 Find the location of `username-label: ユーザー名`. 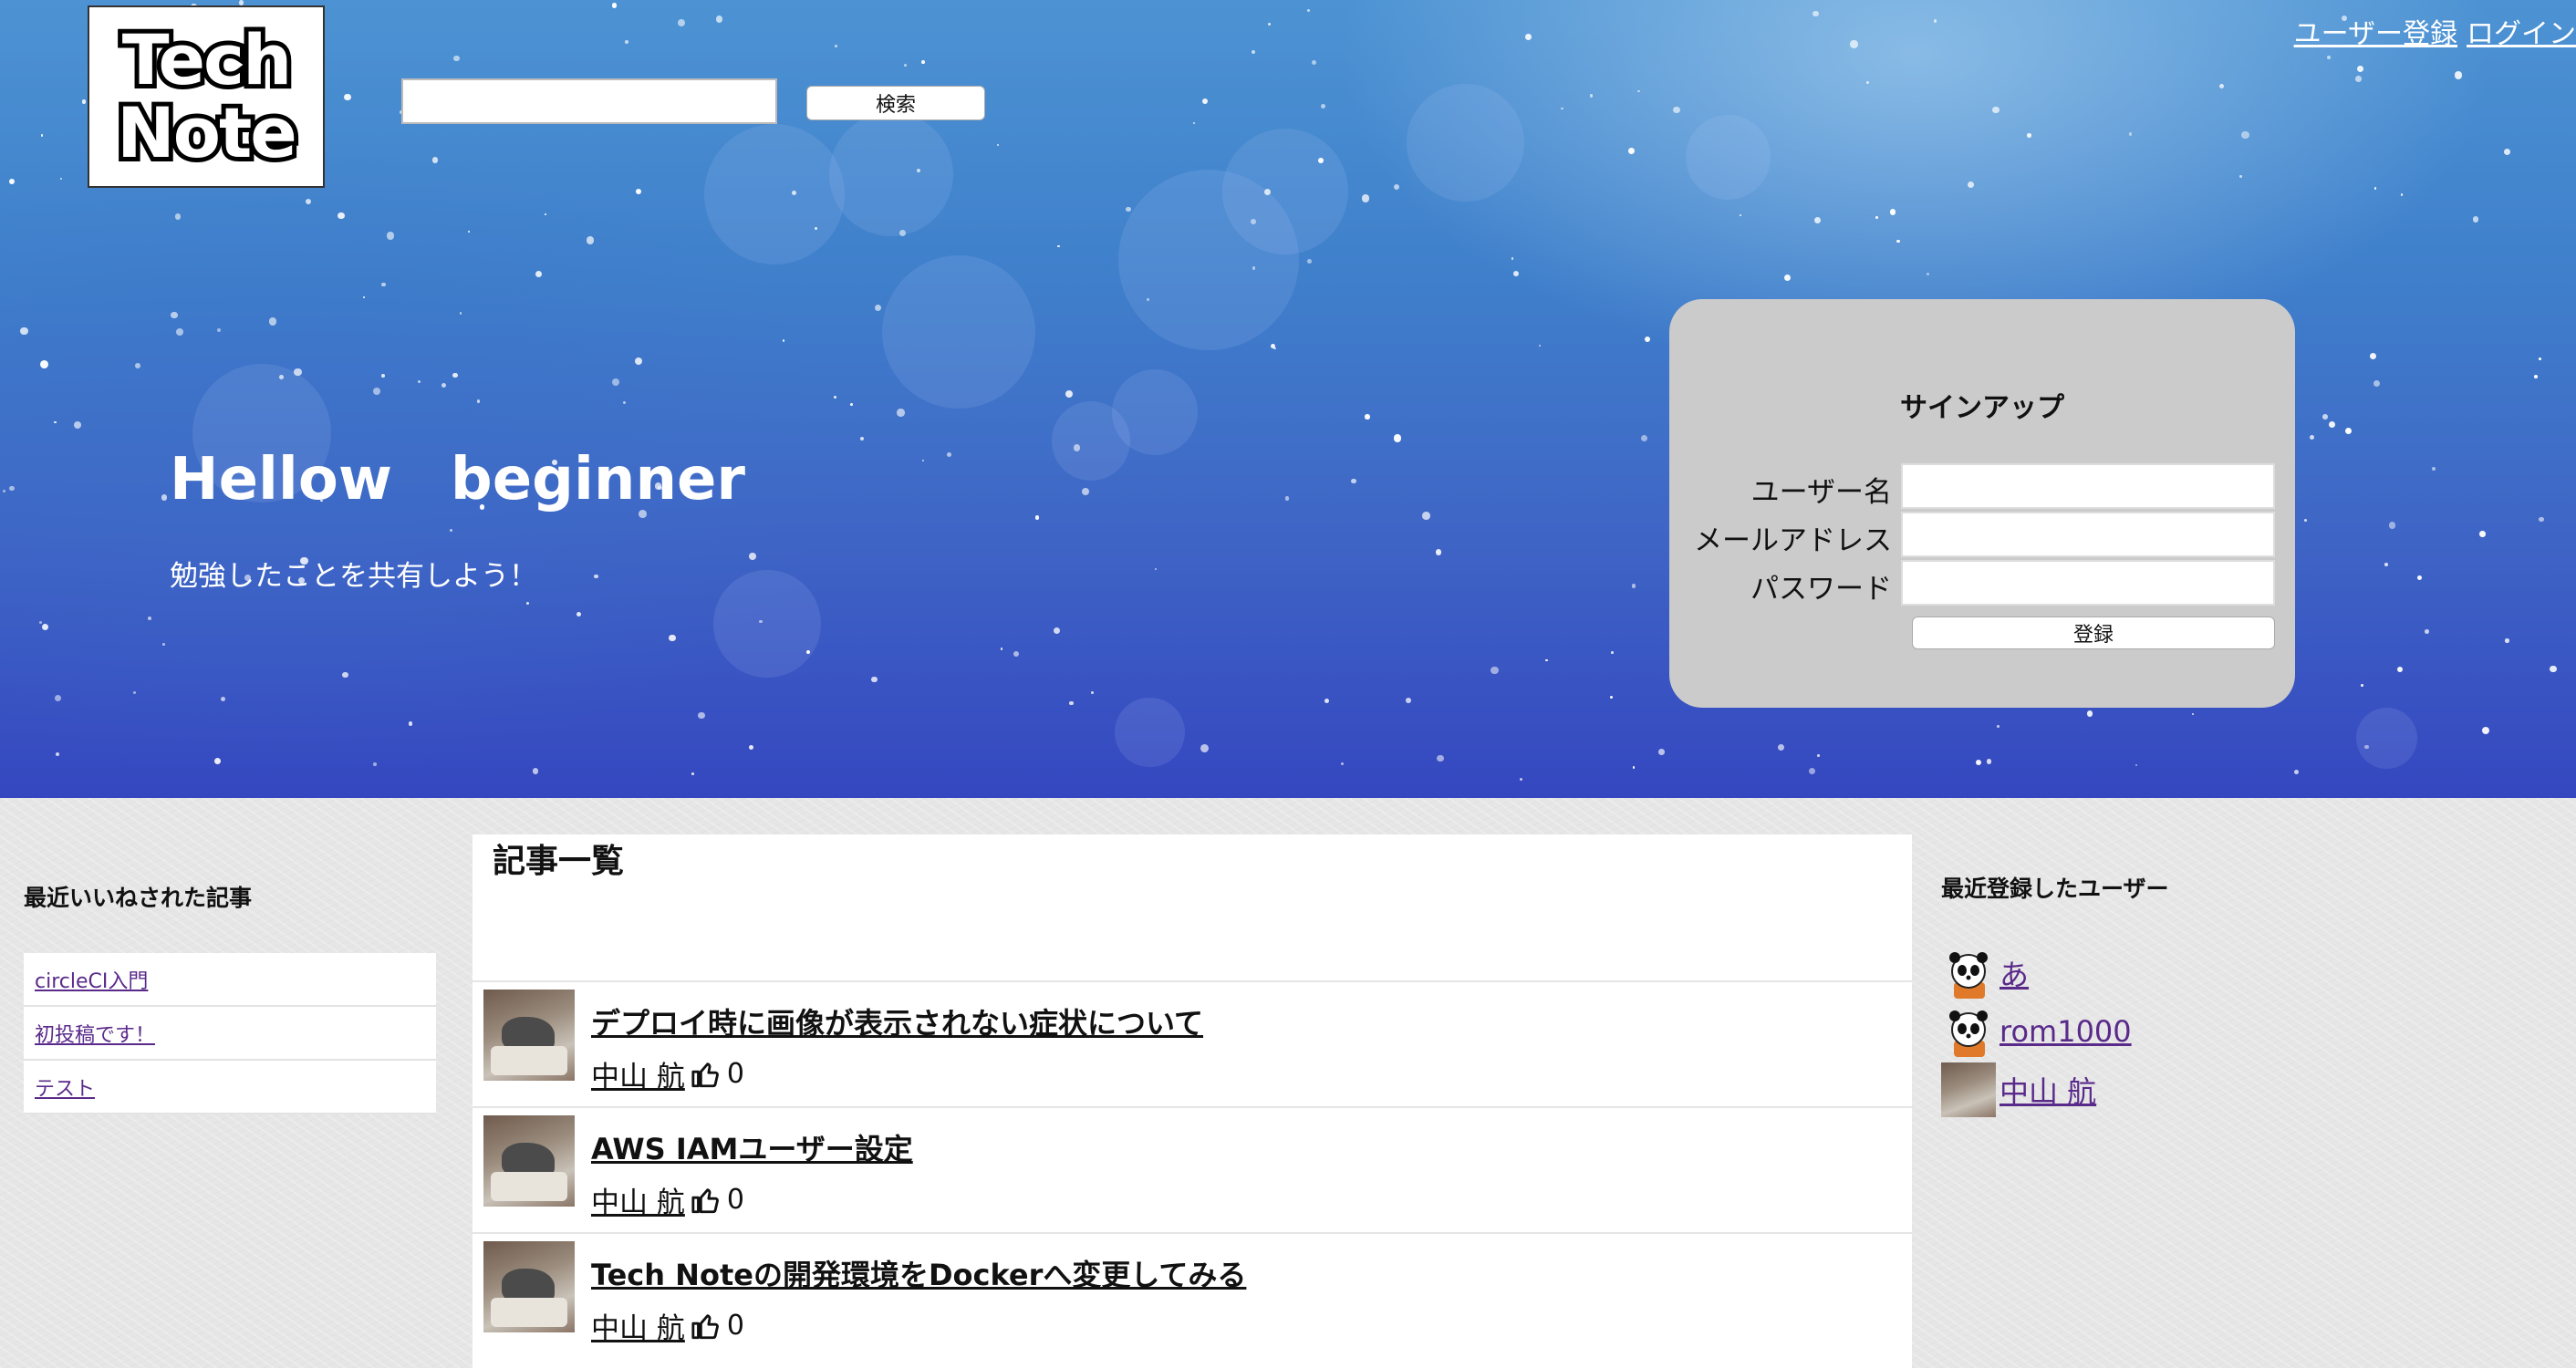

username-label: ユーザー名 is located at coordinates (1821, 493).